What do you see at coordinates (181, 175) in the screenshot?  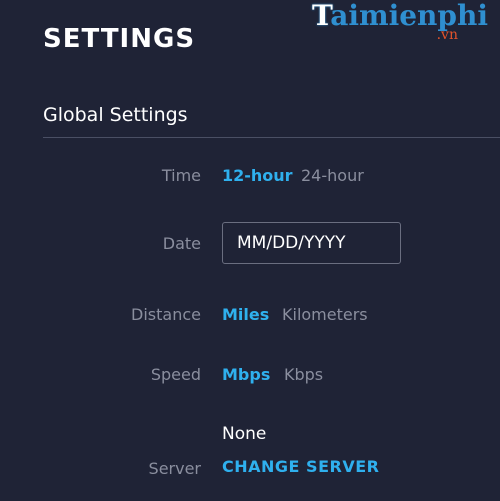 I see `time-label: Time` at bounding box center [181, 175].